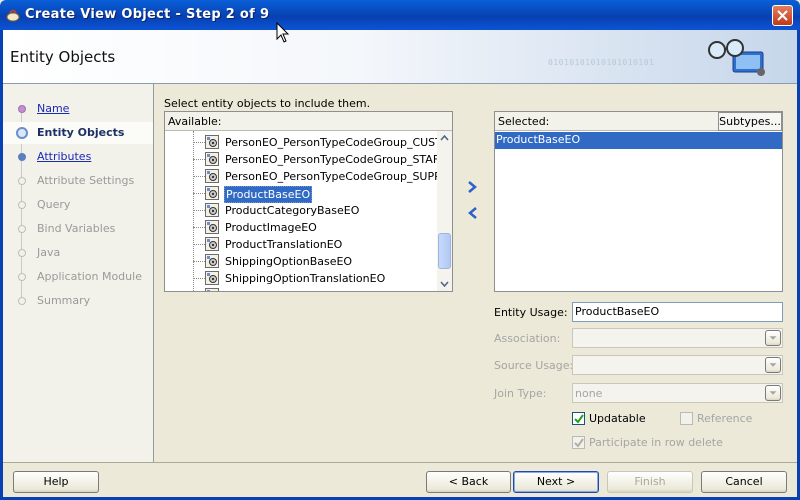 This screenshot has height=500, width=800. Describe the element at coordinates (677, 338) in the screenshot. I see `association-combo` at that location.